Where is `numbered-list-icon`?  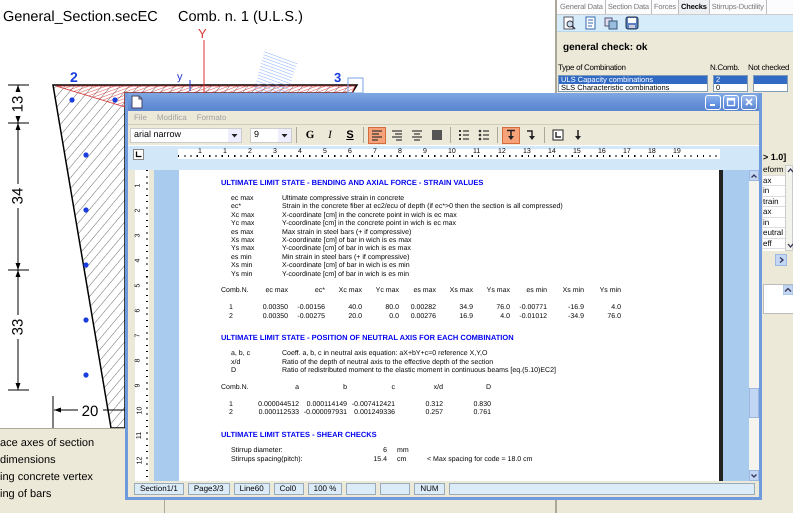
numbered-list-icon is located at coordinates (464, 135).